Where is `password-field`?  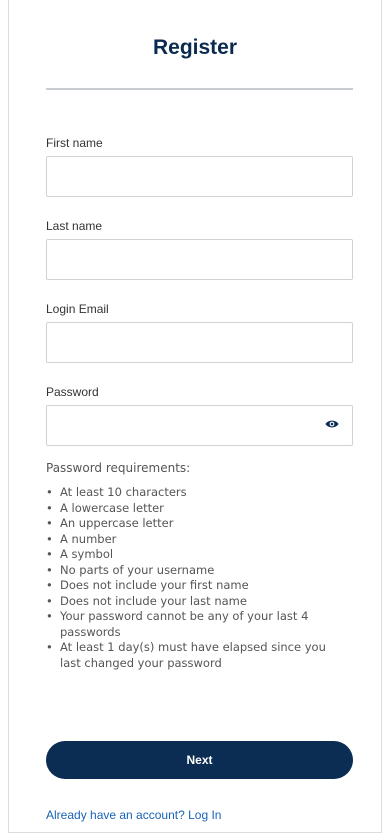
password-field is located at coordinates (199, 425).